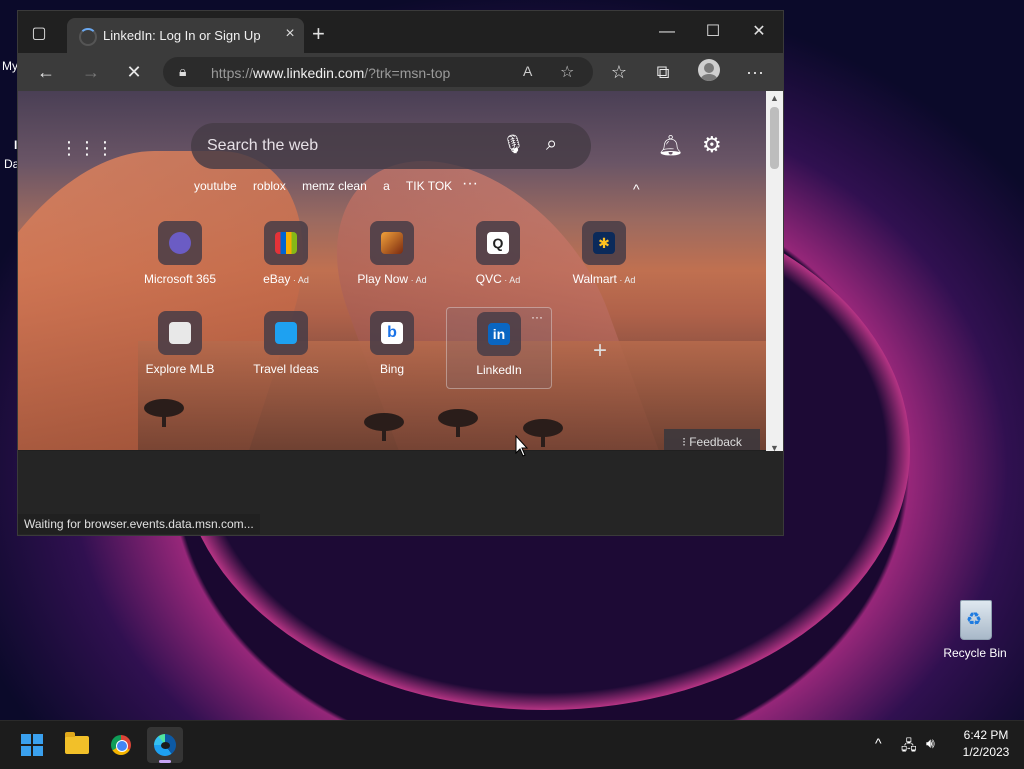 The height and width of the screenshot is (769, 1024). I want to click on feedback-button: ⁝ Feedback, so click(712, 439).